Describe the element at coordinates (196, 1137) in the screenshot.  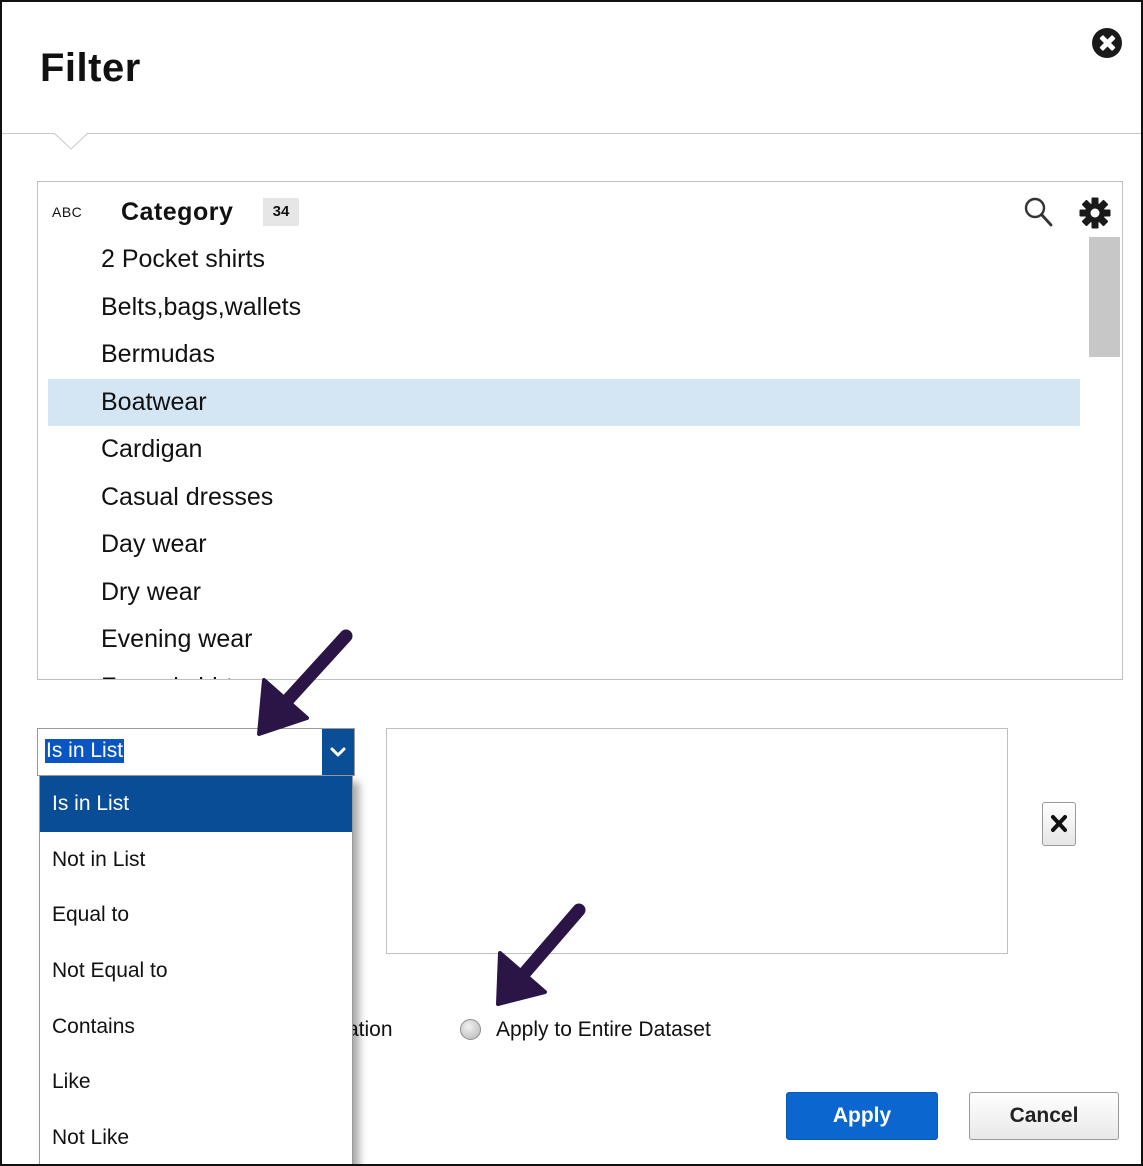
I see `operator-option-not-like: Not Like` at that location.